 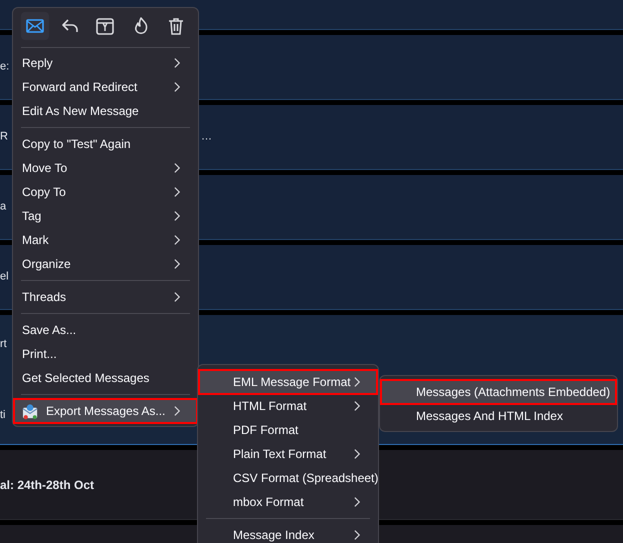 I want to click on message-subject-text: rt, so click(x=3, y=344).